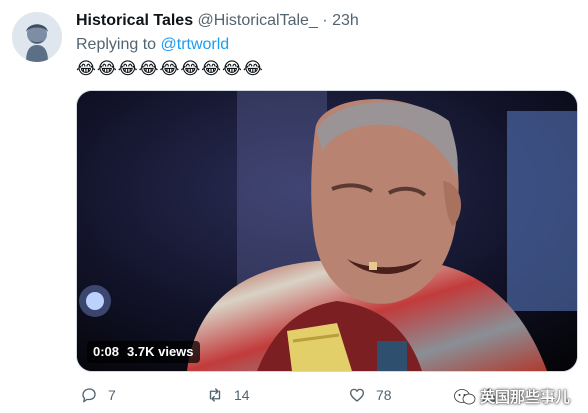 This screenshot has height=413, width=588. I want to click on watermark-text: 英国那些事儿, so click(524, 397).